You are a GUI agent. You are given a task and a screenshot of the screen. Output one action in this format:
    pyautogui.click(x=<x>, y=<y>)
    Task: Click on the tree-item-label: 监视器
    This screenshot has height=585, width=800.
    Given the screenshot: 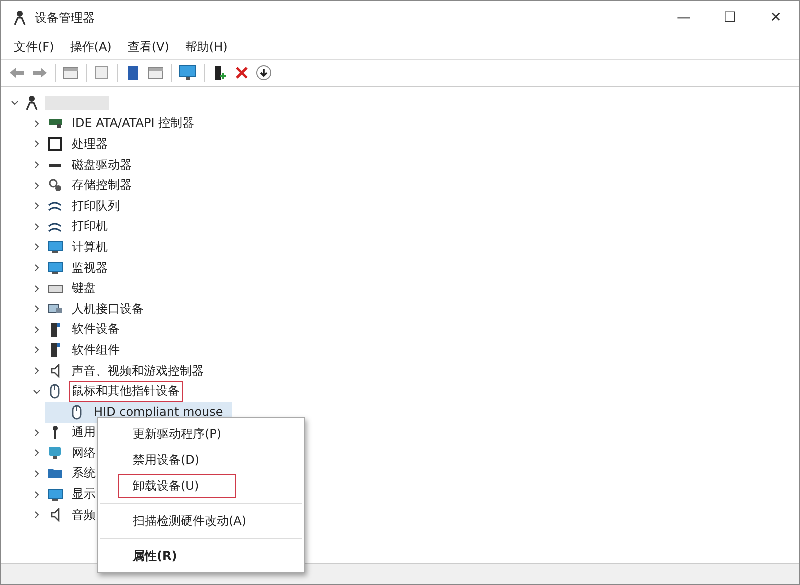 What is the action you would take?
    pyautogui.click(x=90, y=268)
    